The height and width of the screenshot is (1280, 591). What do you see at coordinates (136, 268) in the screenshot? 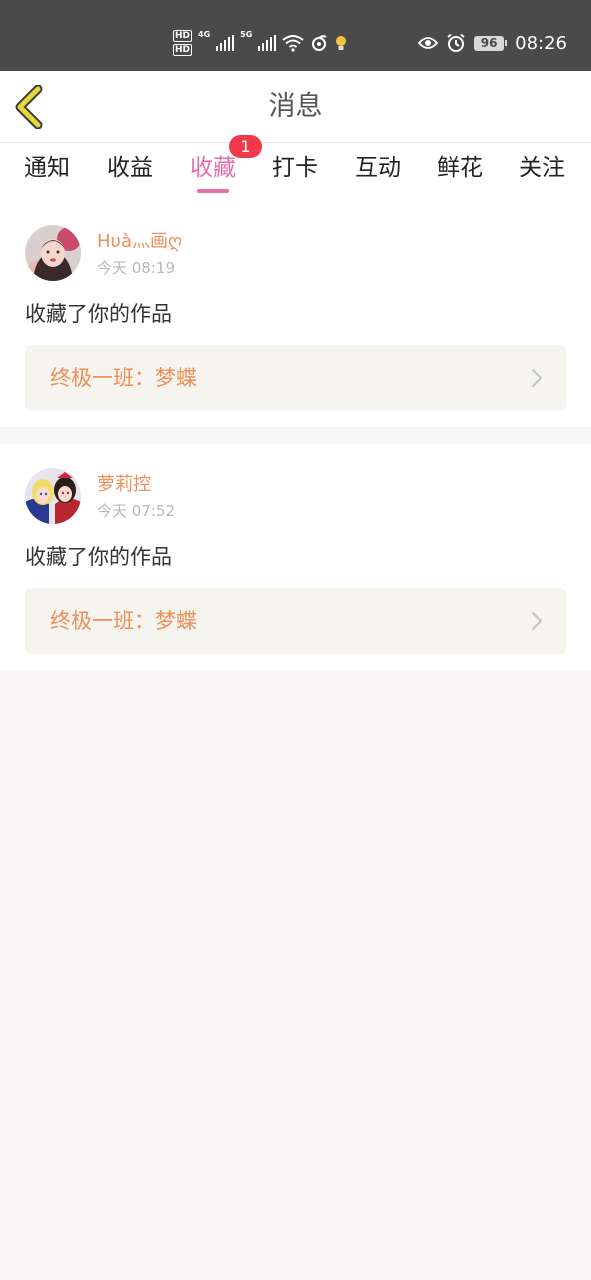
I see `message-time: 今天 08:19` at bounding box center [136, 268].